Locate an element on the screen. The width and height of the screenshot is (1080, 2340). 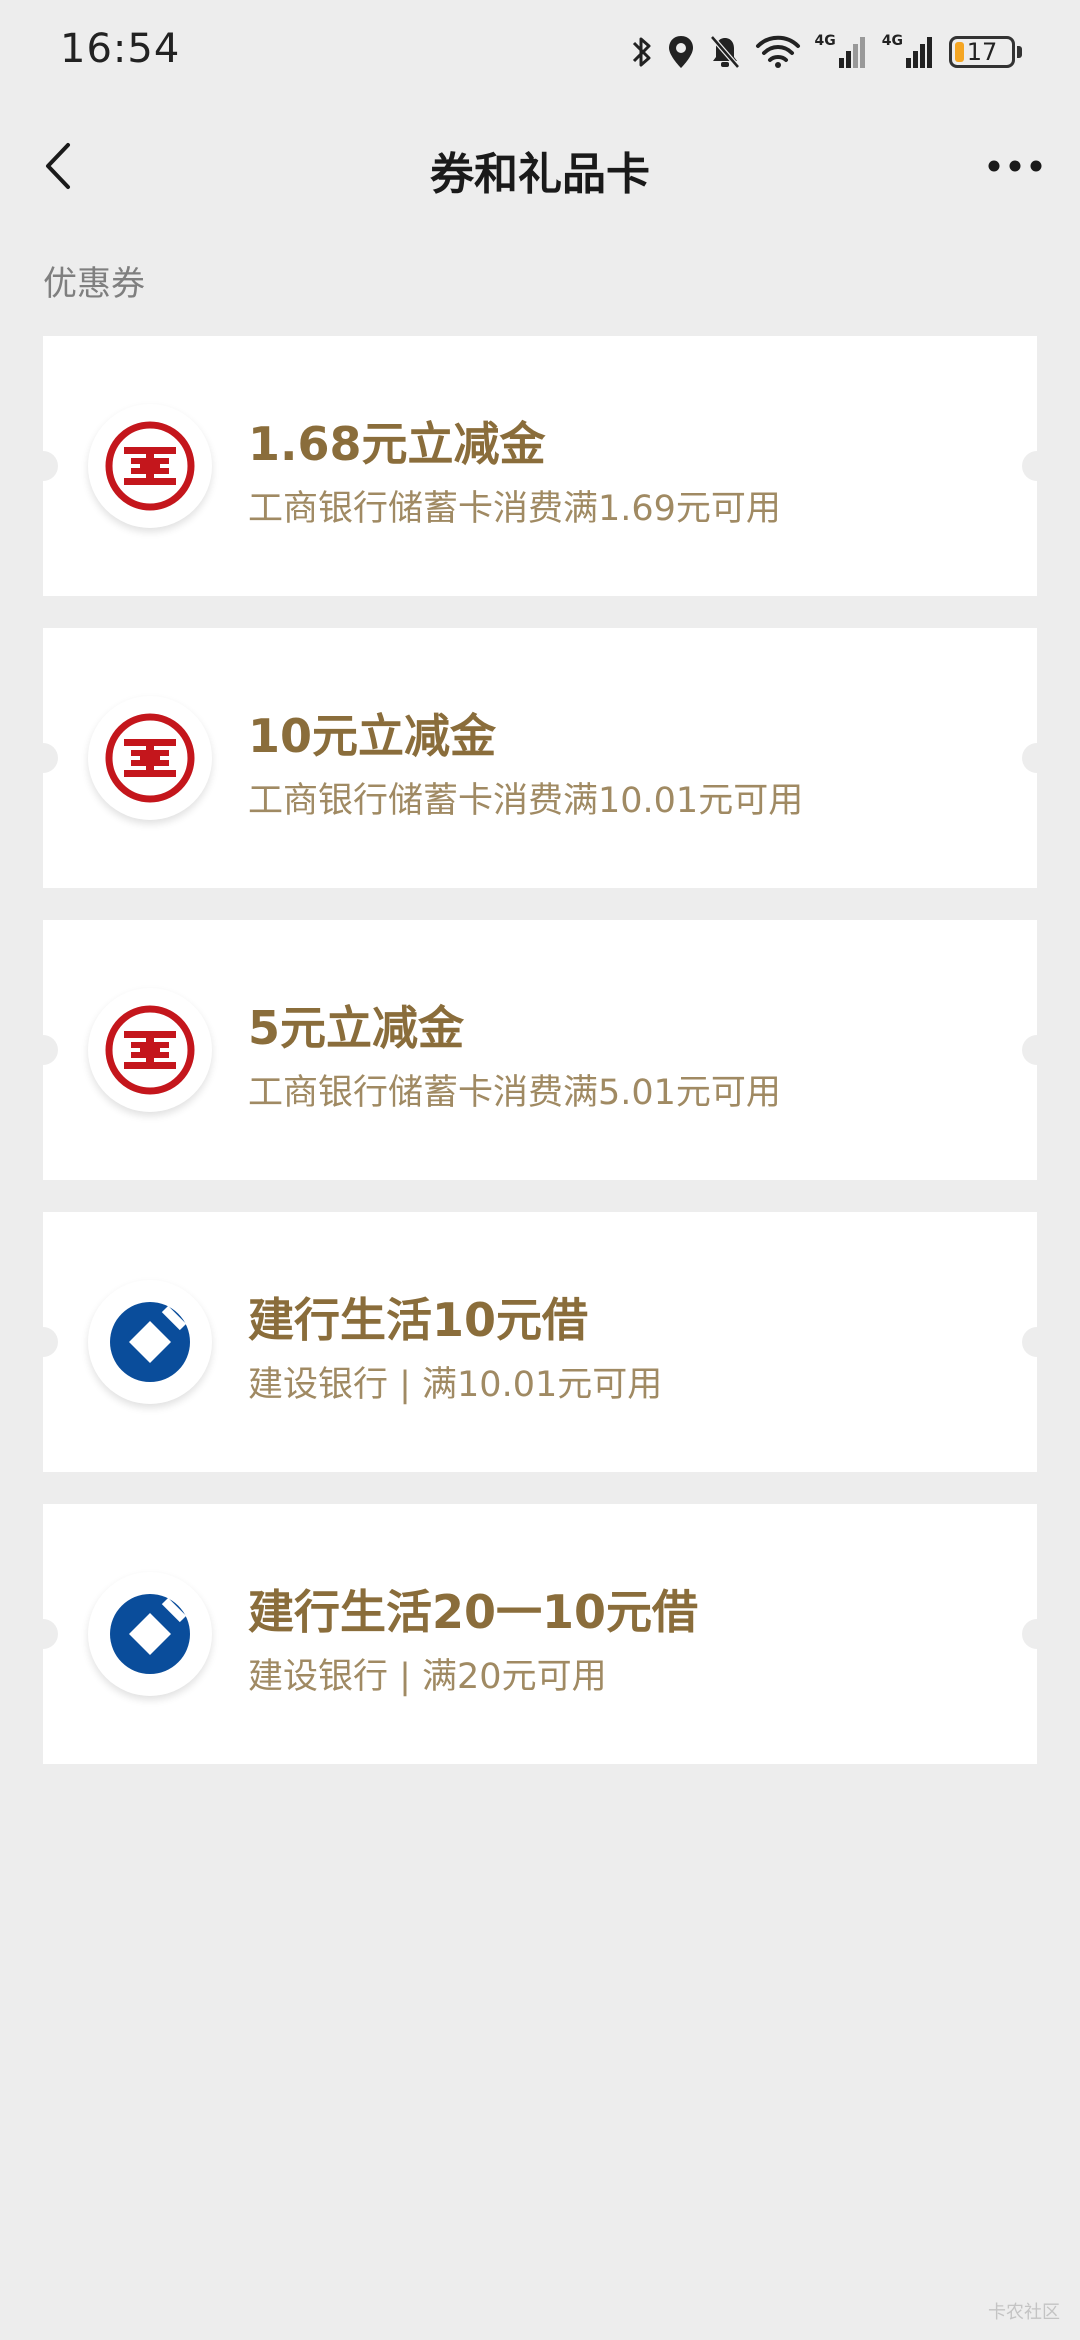
page-title: 券和礼品卡 is located at coordinates (540, 174).